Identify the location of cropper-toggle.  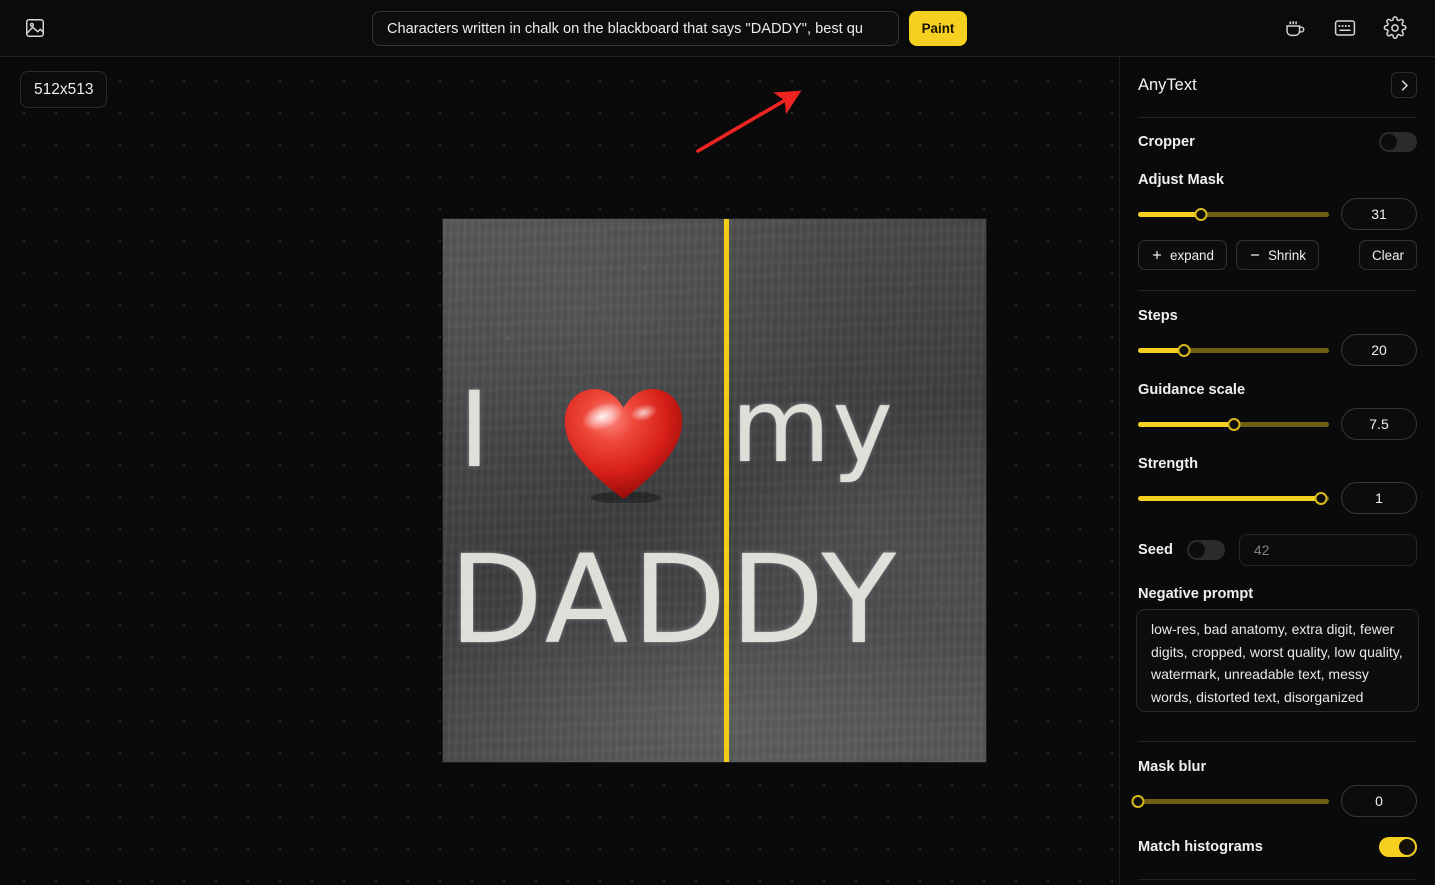
(1398, 142).